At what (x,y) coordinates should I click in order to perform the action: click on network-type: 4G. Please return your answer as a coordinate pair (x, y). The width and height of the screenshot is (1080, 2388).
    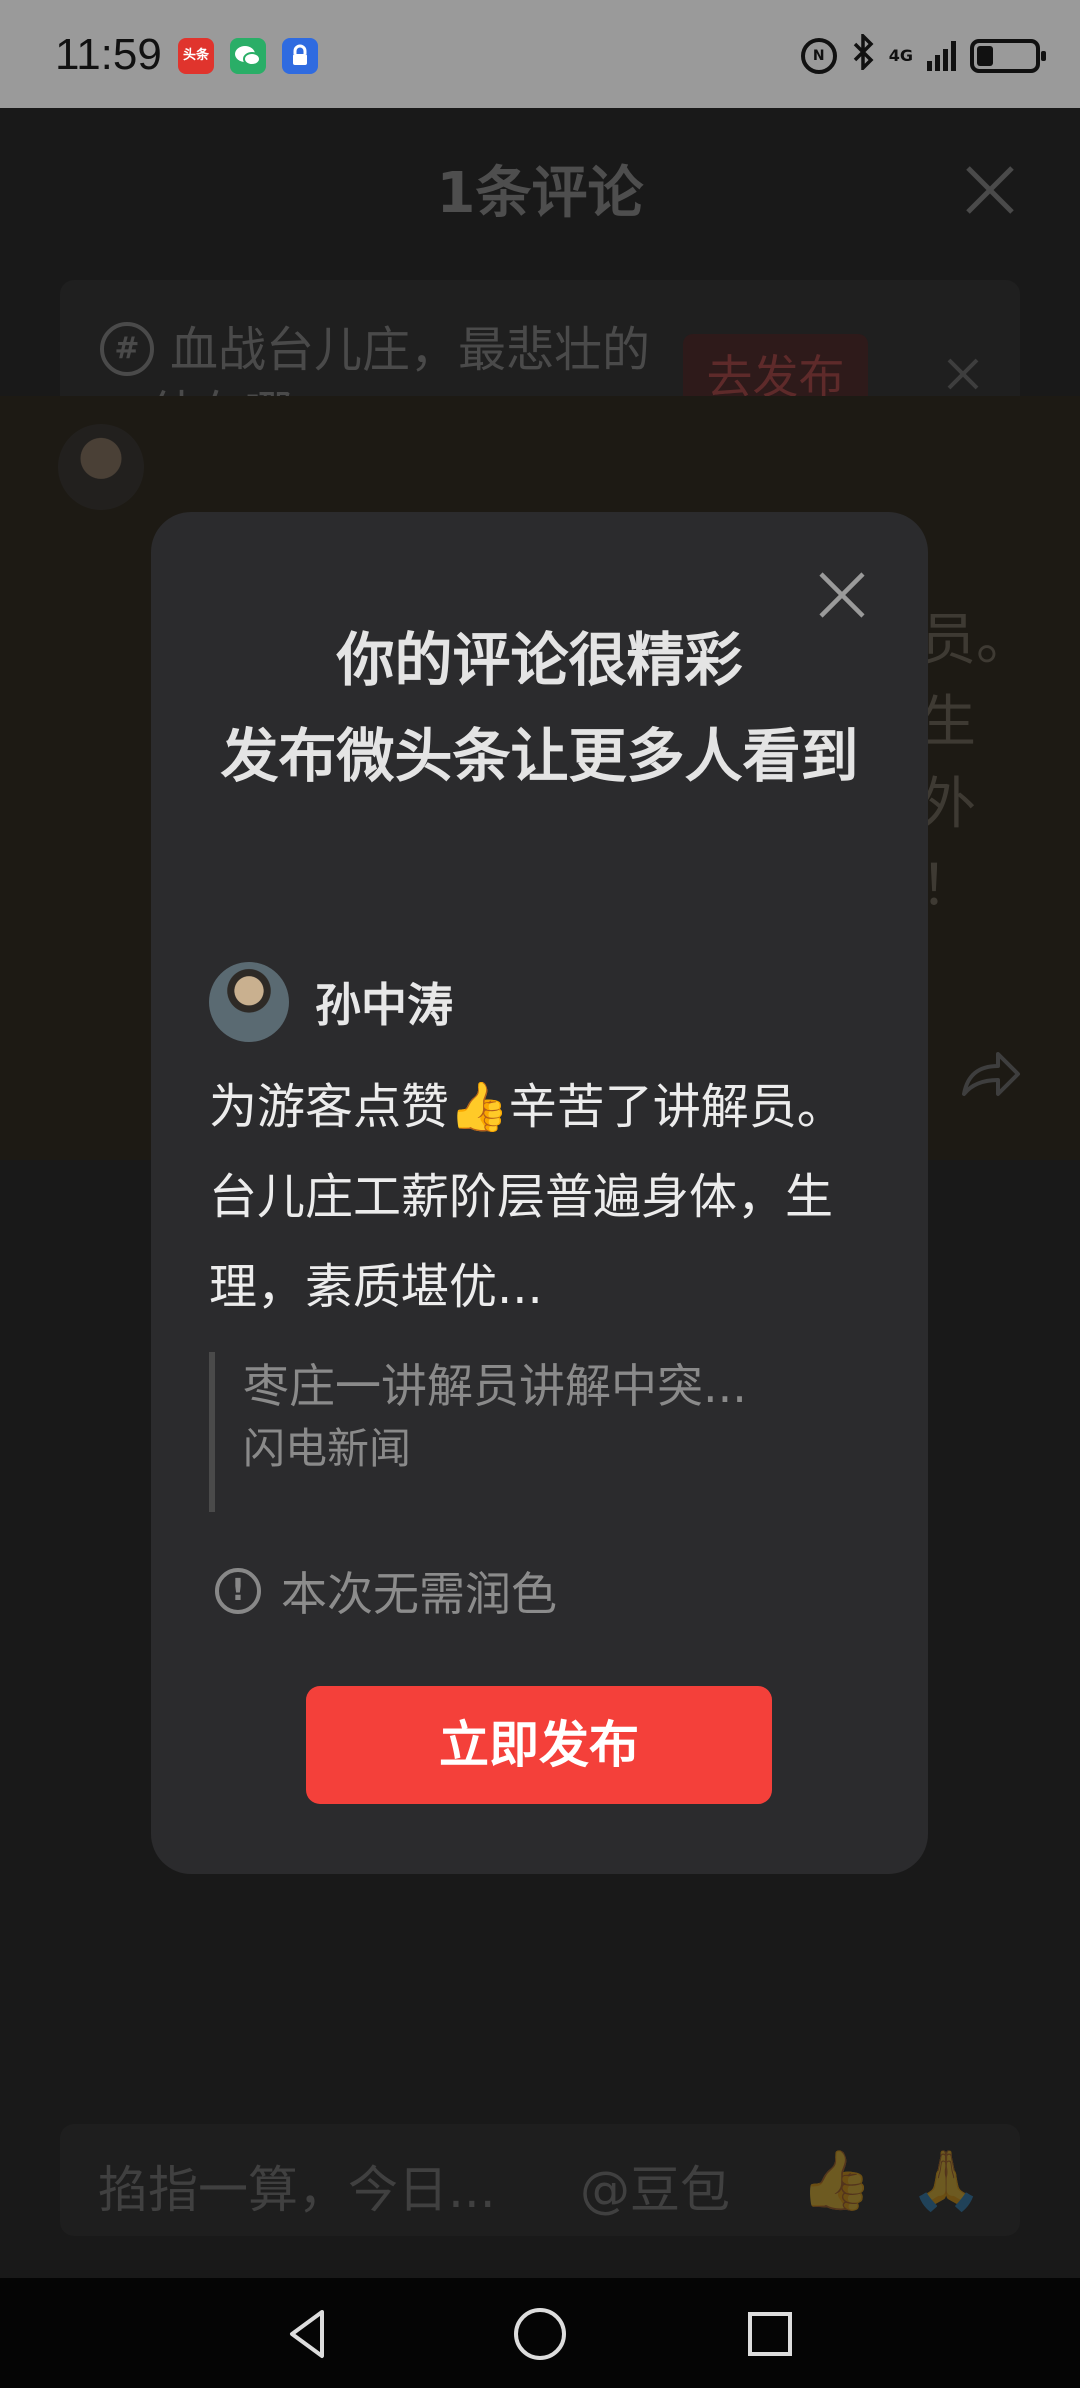
    Looking at the image, I should click on (900, 55).